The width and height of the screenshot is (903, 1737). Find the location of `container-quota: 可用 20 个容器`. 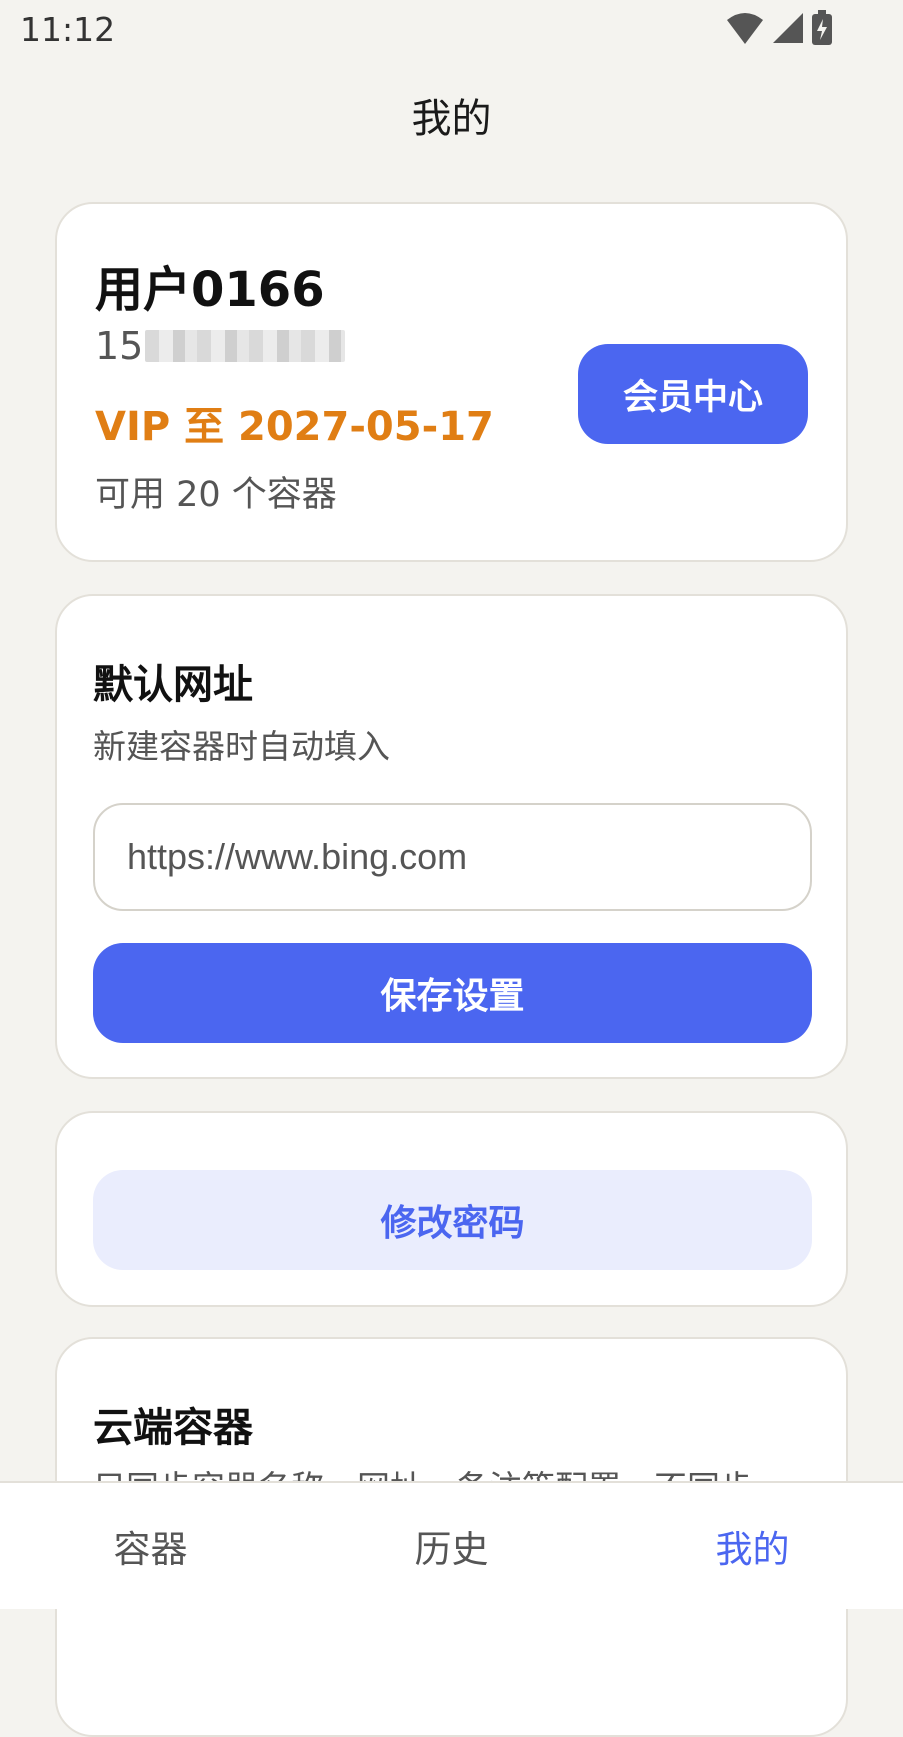

container-quota: 可用 20 个容器 is located at coordinates (216, 495).